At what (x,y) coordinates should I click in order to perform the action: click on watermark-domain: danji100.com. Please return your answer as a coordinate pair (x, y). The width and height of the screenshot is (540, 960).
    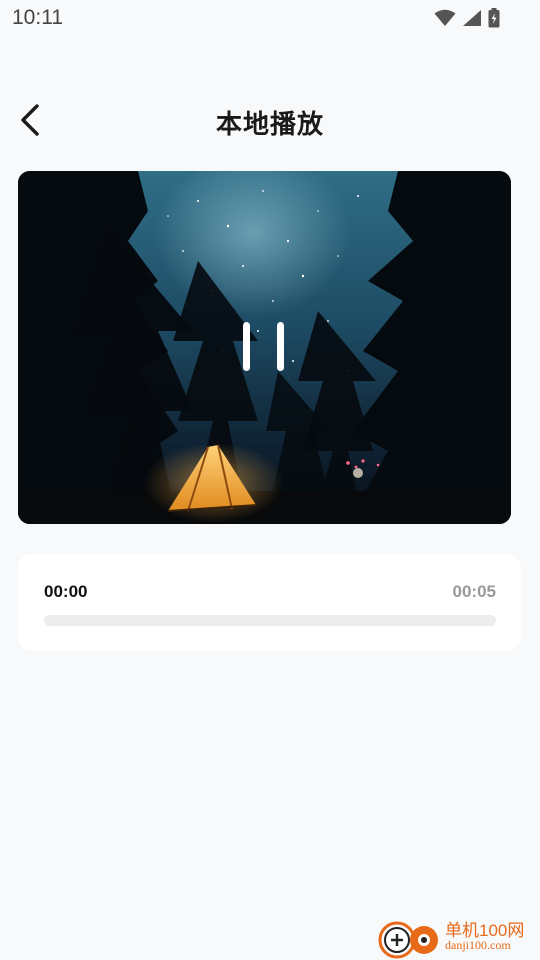
    Looking at the image, I should click on (478, 945).